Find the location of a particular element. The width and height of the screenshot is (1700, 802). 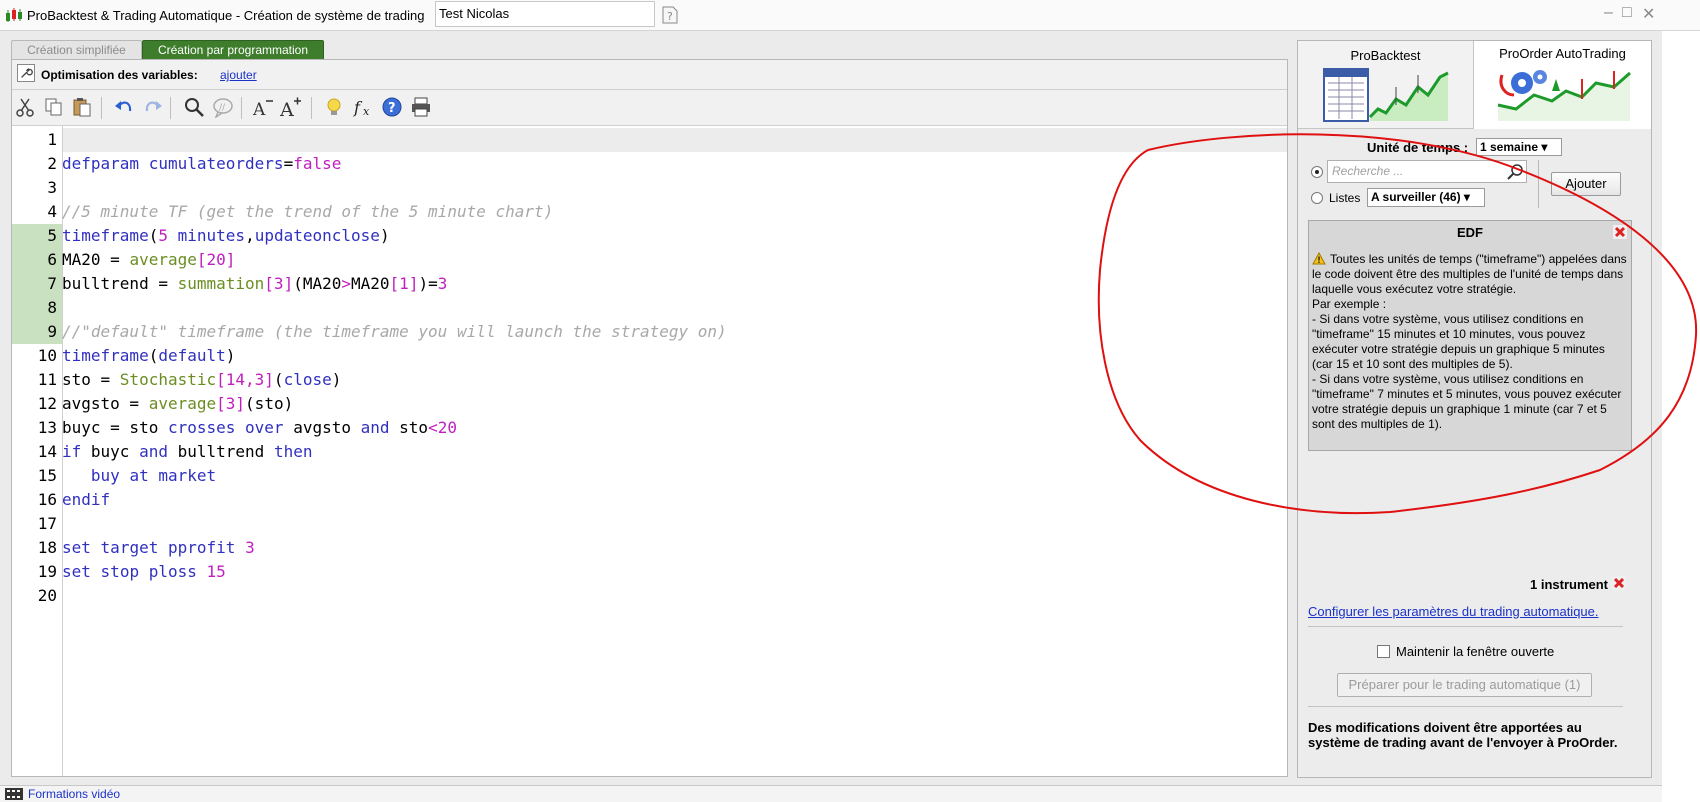

code-line: defparam cumulateorders=false is located at coordinates (201, 164).